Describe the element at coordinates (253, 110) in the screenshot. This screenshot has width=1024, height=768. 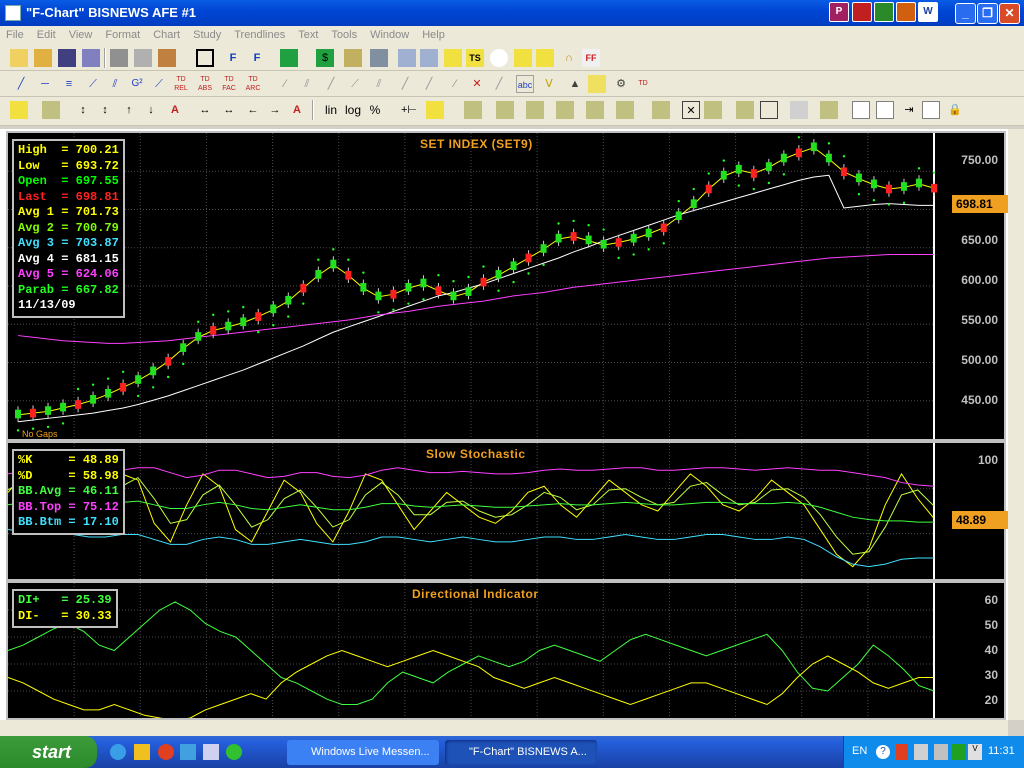
I see `left-arrow-icon: ←` at that location.